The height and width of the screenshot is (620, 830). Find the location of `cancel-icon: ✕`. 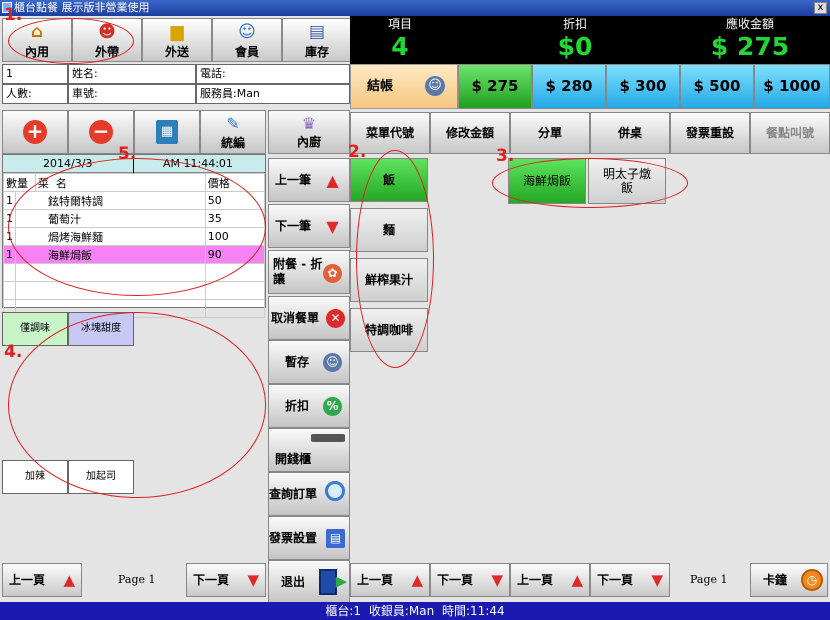

cancel-icon: ✕ is located at coordinates (335, 318).